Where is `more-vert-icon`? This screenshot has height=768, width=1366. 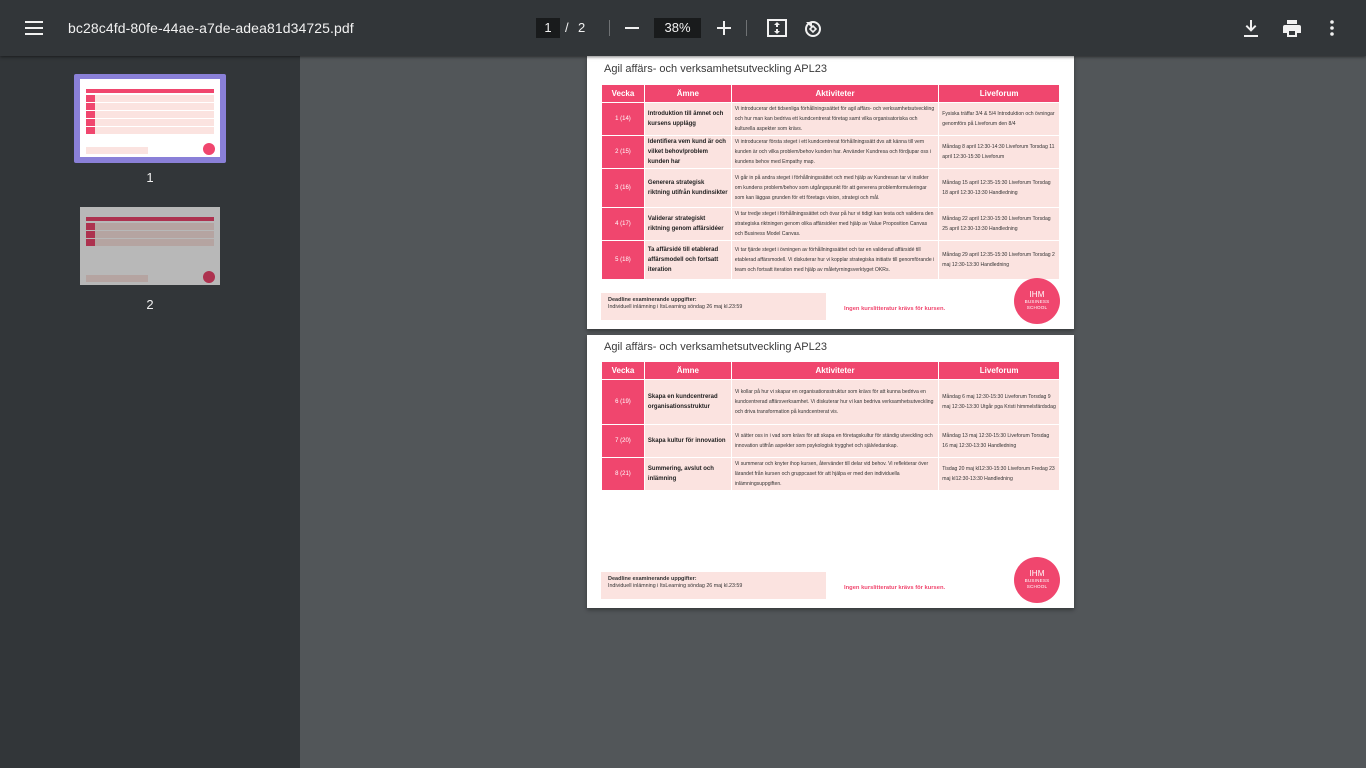 more-vert-icon is located at coordinates (1332, 28).